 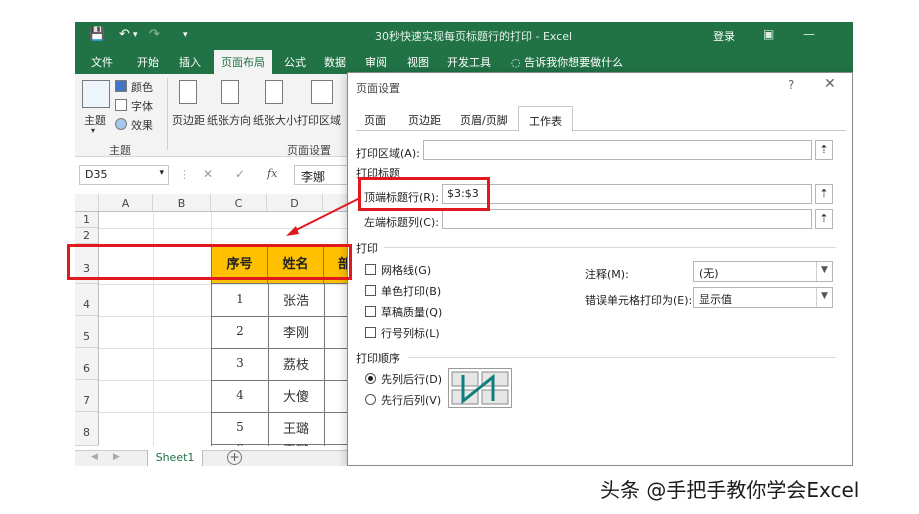 What do you see at coordinates (370, 332) in the screenshot?
I see `row-col-headings-checkbox` at bounding box center [370, 332].